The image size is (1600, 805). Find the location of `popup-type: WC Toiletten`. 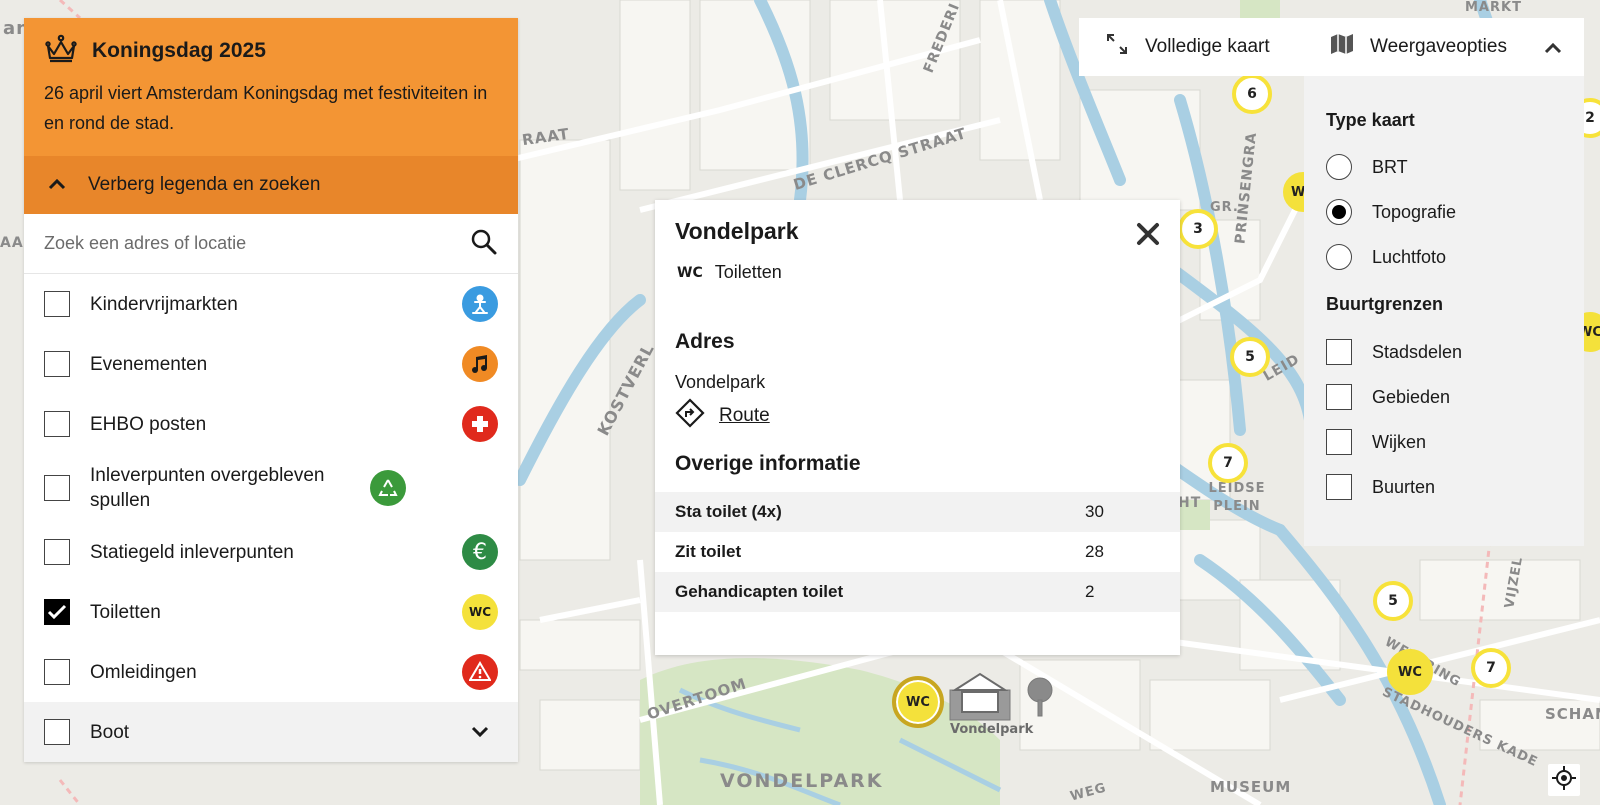

popup-type: WC Toiletten is located at coordinates (729, 272).